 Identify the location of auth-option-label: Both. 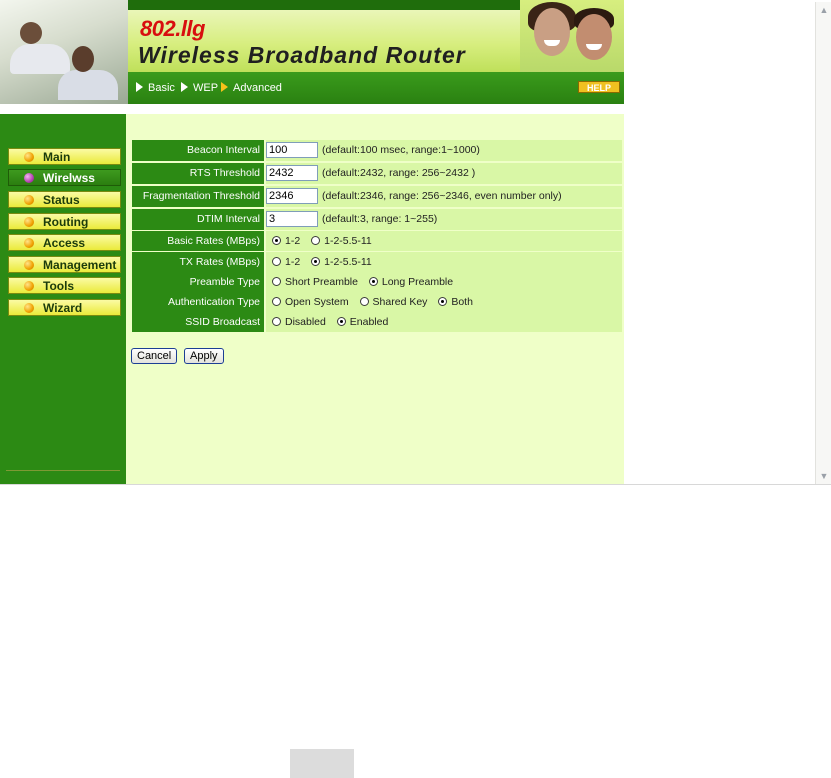
(462, 302).